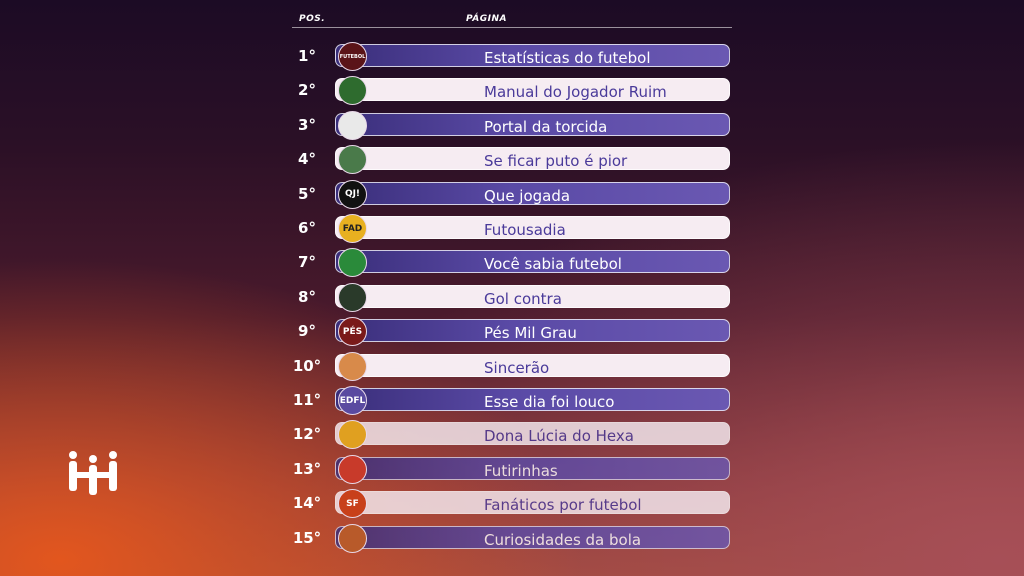 The image size is (1024, 576). Describe the element at coordinates (546, 126) in the screenshot. I see `page-name: Portal da torcida` at that location.